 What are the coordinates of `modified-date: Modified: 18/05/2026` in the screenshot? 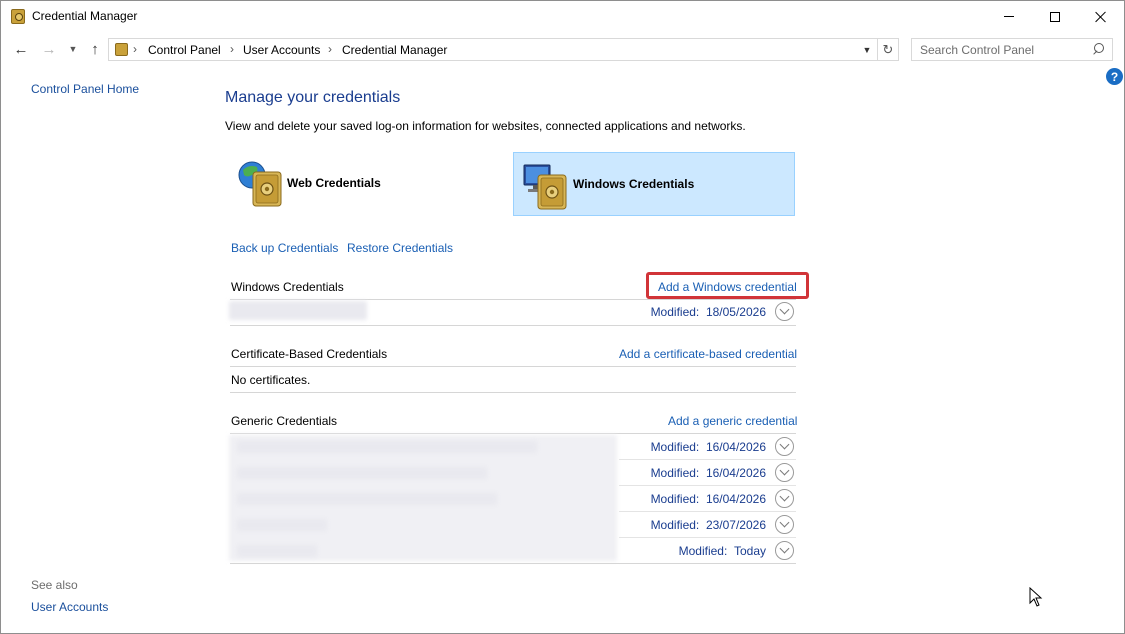 It's located at (708, 312).